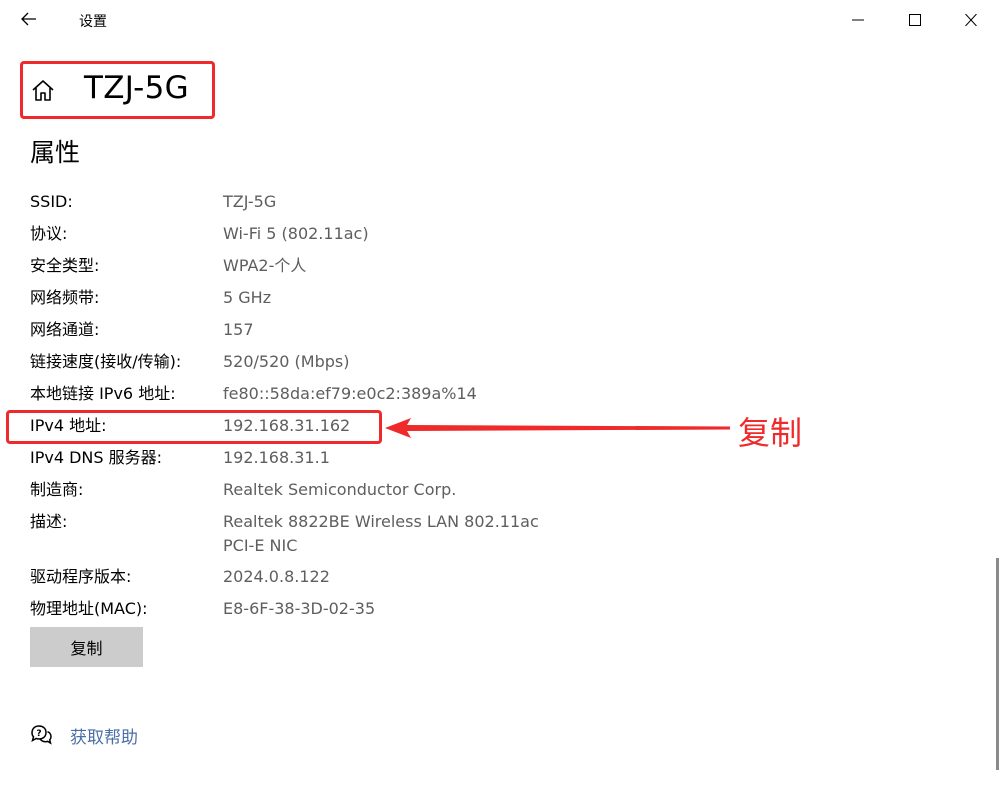 This screenshot has height=790, width=1001. What do you see at coordinates (103, 393) in the screenshot?
I see `property-label: 本地链接 IPv6 地址:` at bounding box center [103, 393].